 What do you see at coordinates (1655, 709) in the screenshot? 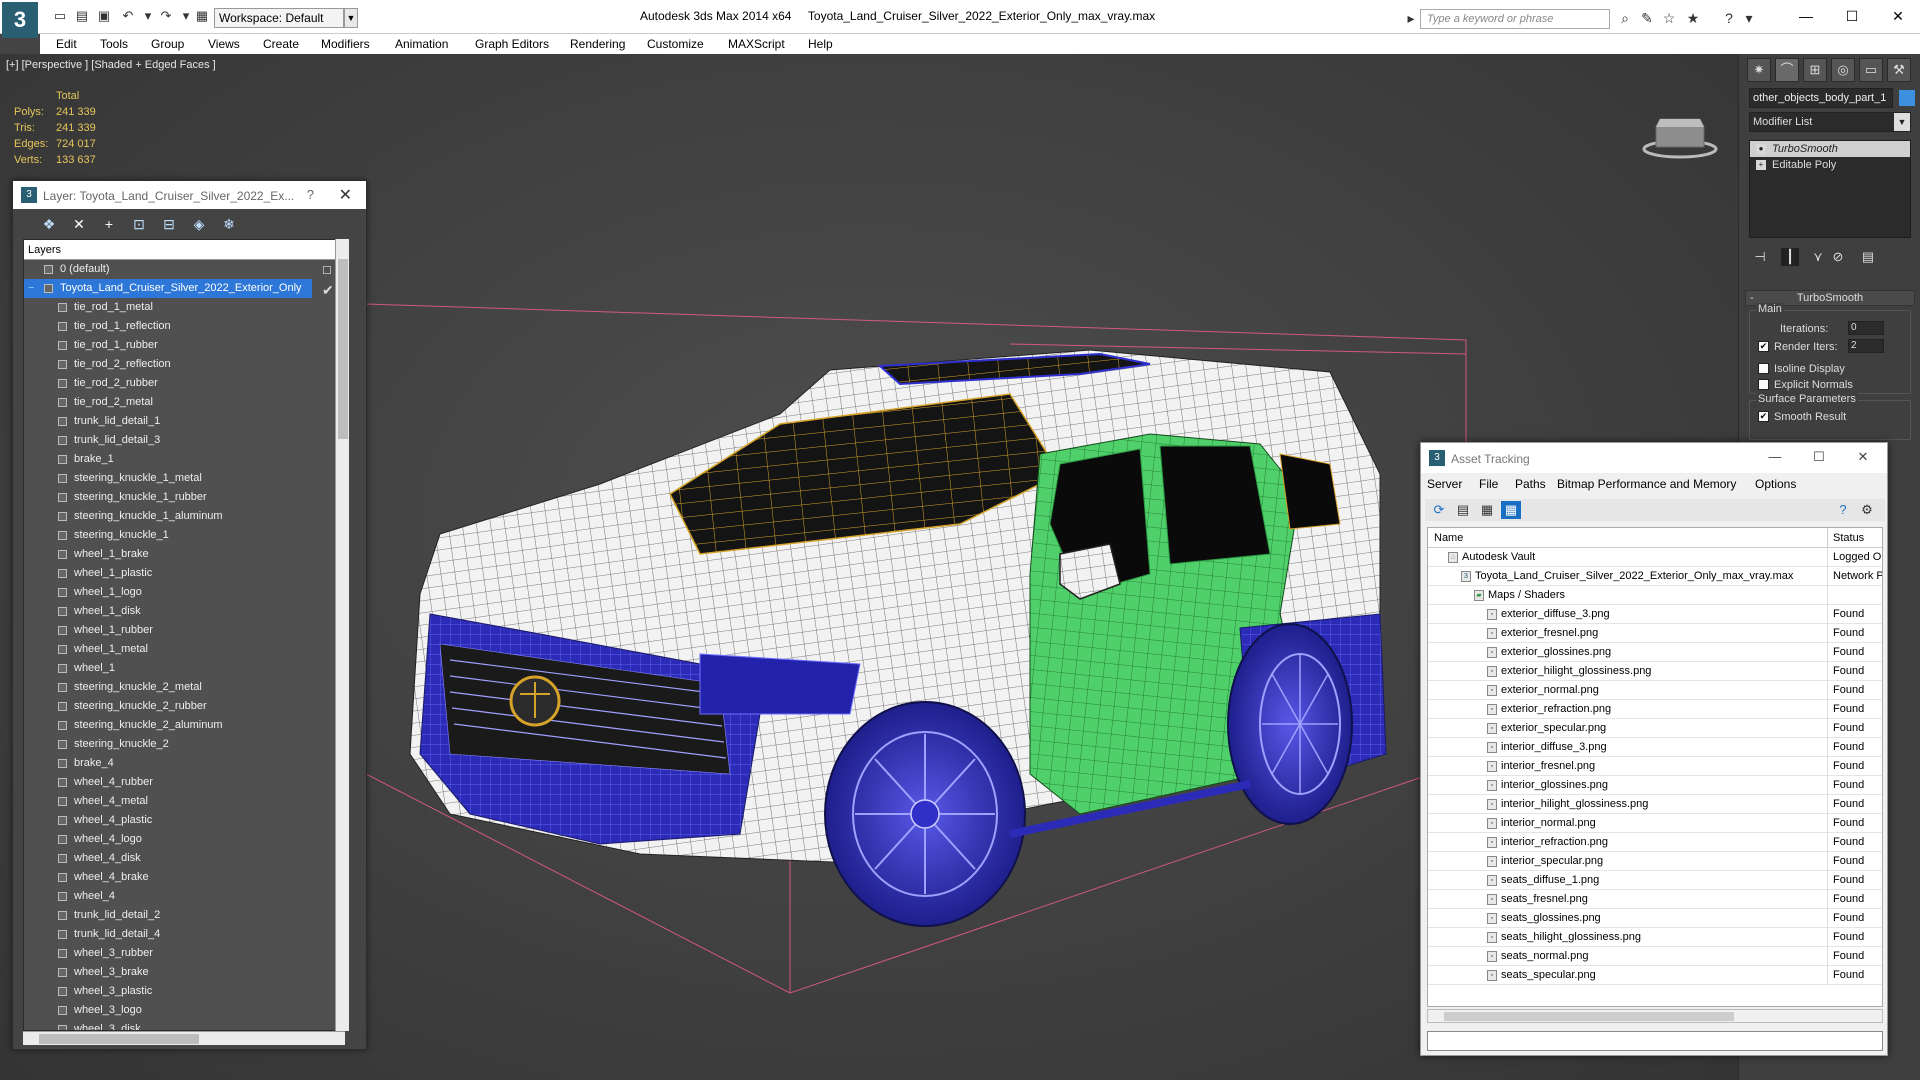
I see `asset-row: ▫ exterior_refraction.png Found` at bounding box center [1655, 709].